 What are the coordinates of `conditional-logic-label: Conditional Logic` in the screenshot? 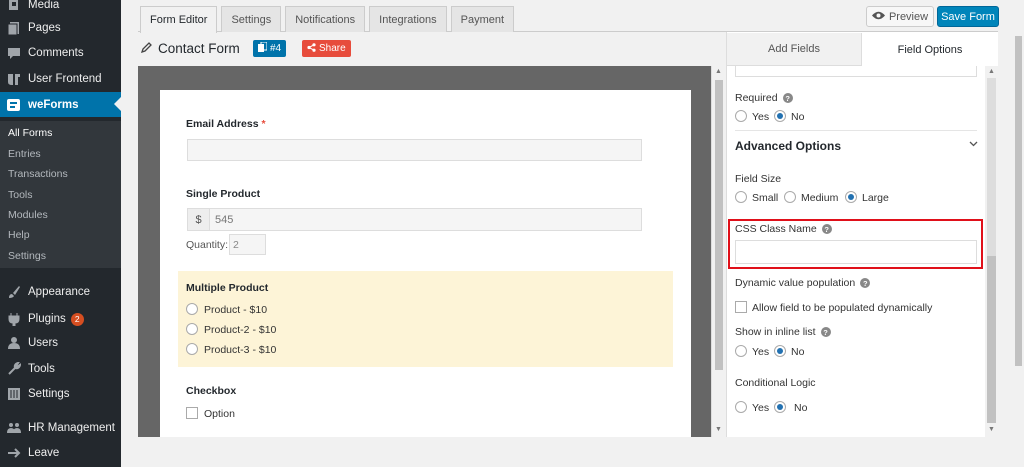 It's located at (775, 383).